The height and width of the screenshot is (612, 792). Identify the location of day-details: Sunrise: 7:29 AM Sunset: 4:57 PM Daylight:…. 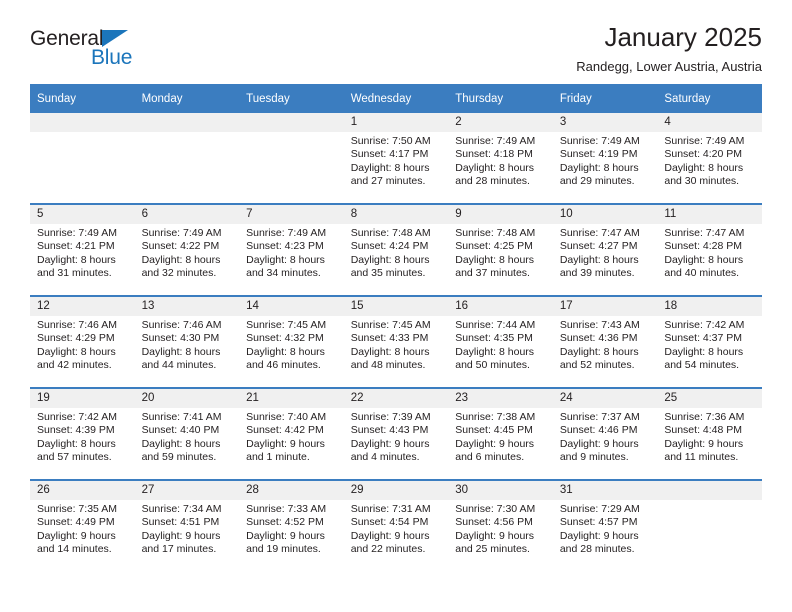
(605, 528).